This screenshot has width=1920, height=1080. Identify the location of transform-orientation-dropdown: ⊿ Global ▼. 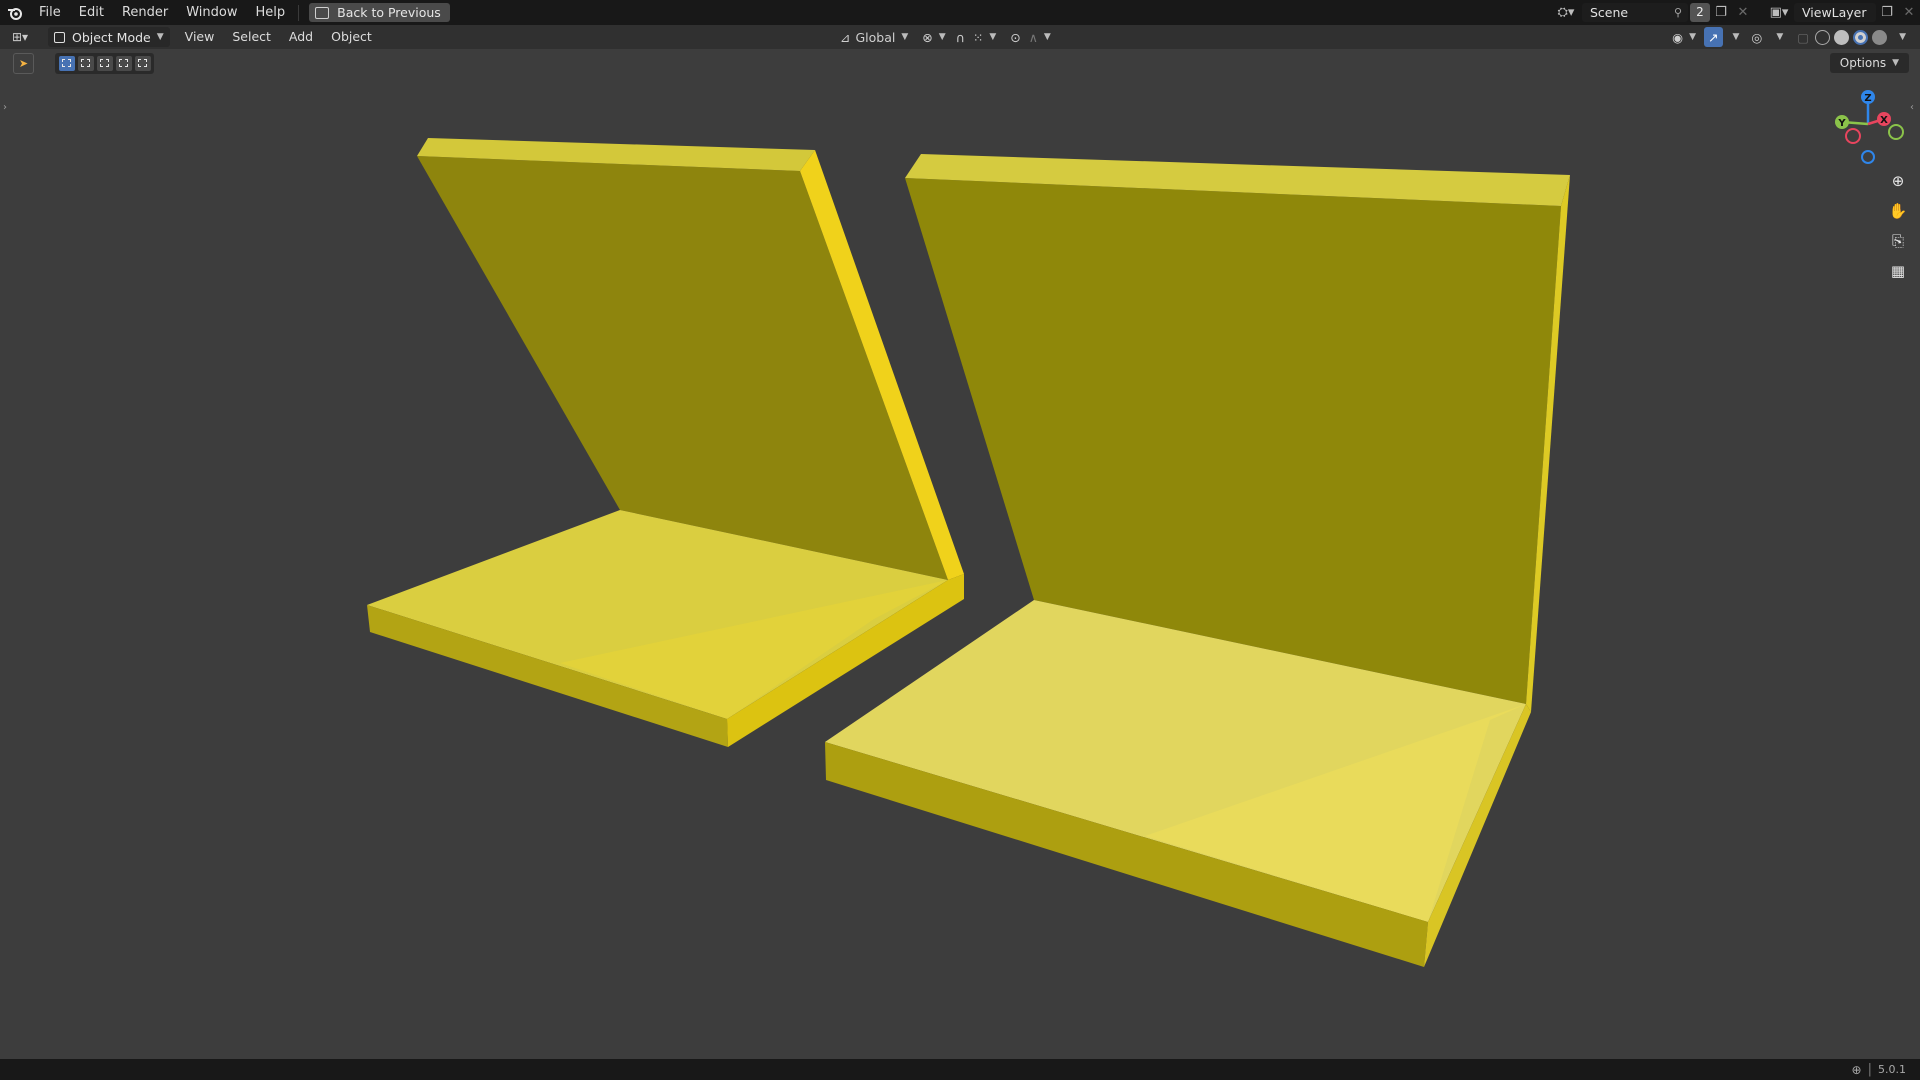
(874, 37).